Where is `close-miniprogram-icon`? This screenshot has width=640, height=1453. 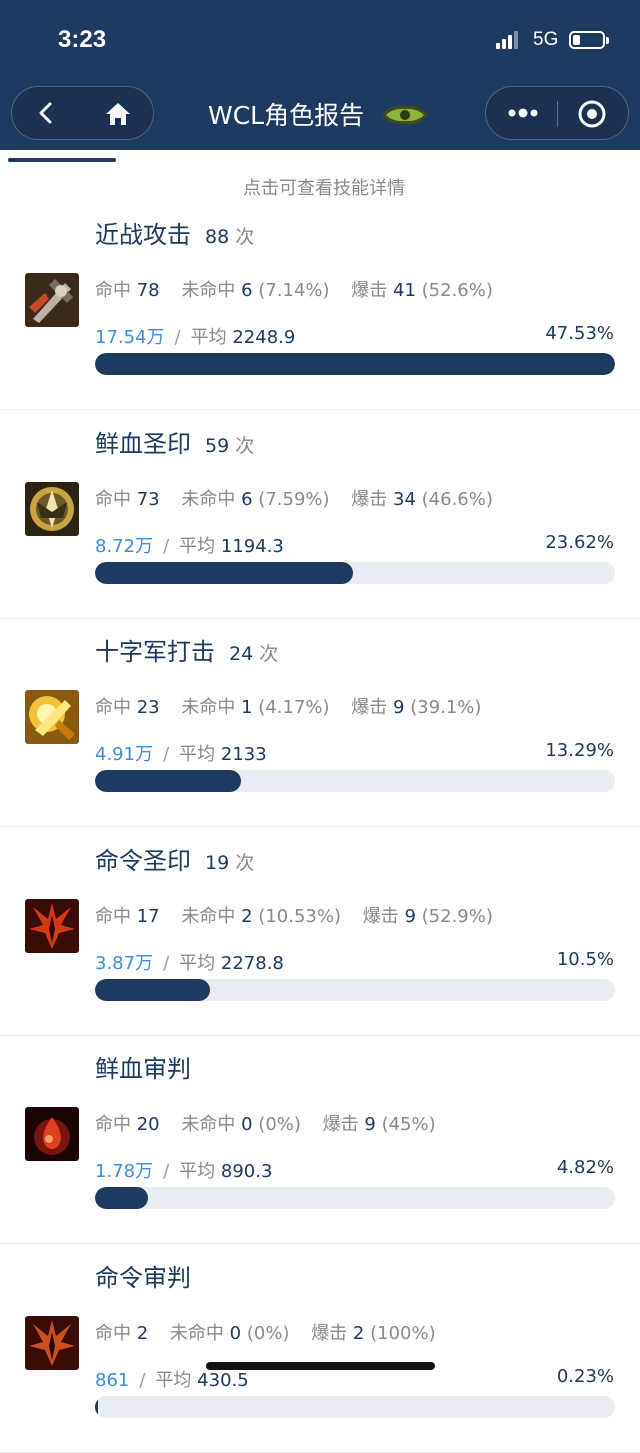
close-miniprogram-icon is located at coordinates (592, 114).